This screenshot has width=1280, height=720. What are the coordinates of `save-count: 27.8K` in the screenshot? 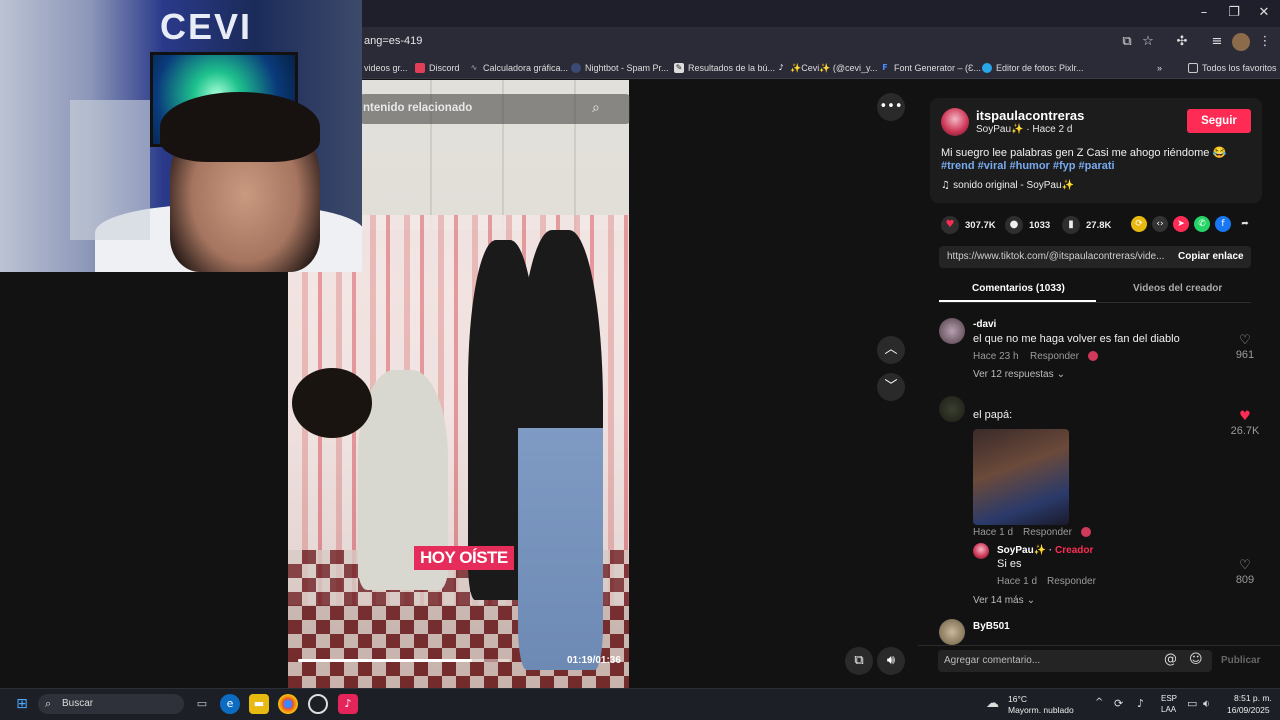 It's located at (1099, 225).